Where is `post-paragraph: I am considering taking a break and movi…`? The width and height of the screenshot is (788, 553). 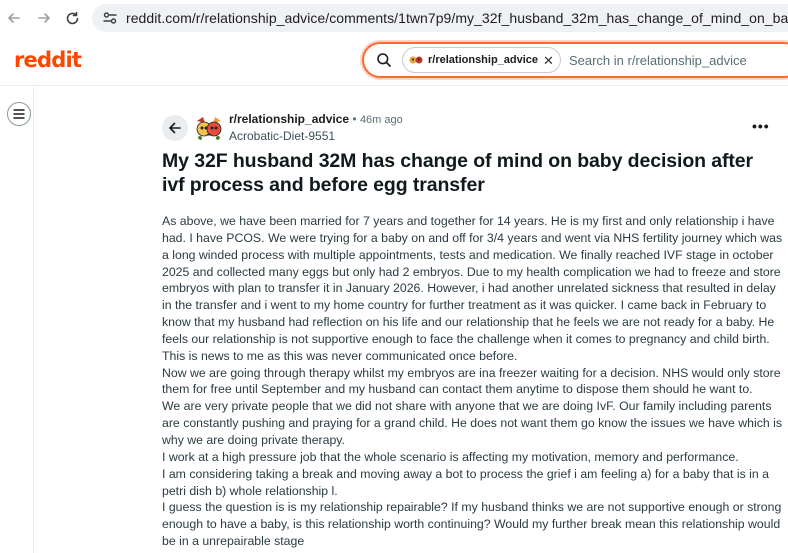 post-paragraph: I am considering taking a break and movi… is located at coordinates (465, 482).